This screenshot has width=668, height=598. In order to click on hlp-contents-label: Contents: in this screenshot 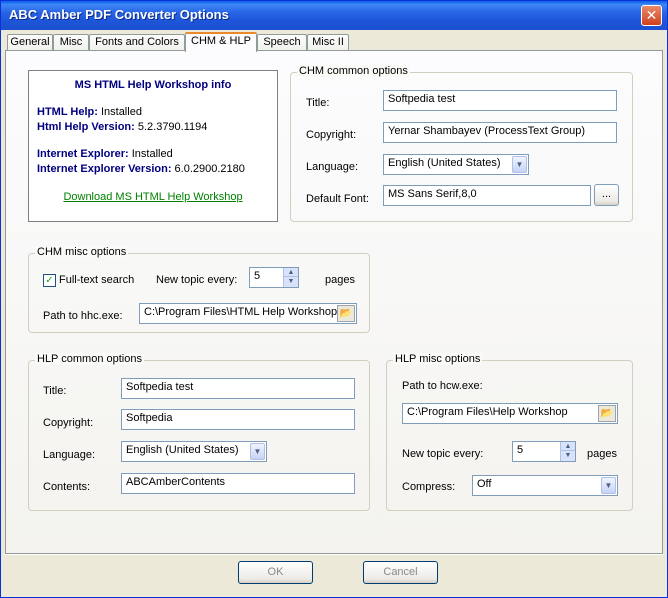, I will do `click(67, 487)`.